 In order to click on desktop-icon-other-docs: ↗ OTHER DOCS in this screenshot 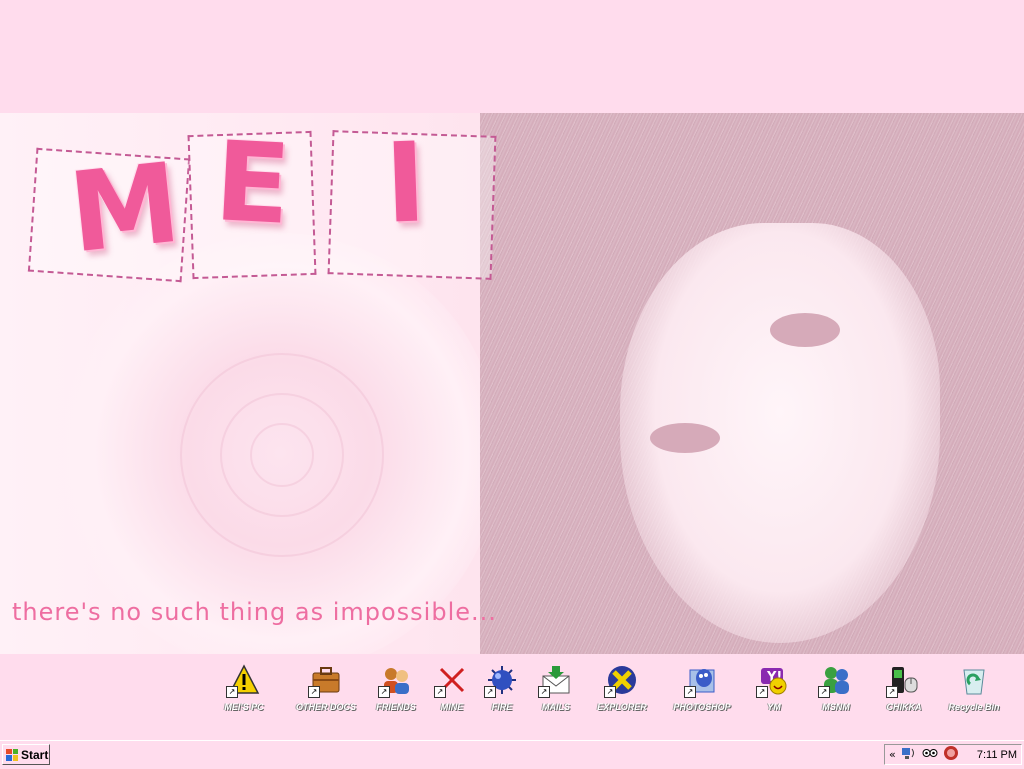, I will do `click(326, 688)`.